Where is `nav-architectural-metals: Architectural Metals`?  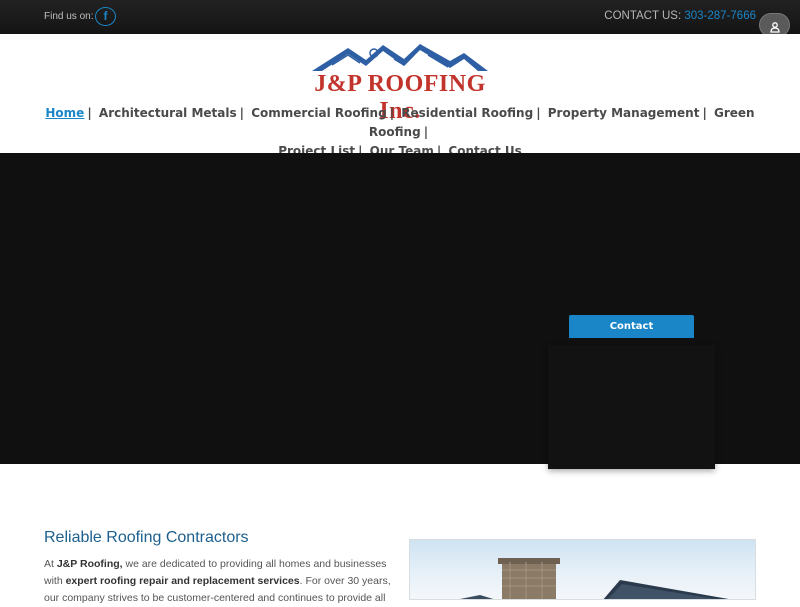
nav-architectural-metals: Architectural Metals is located at coordinates (168, 113).